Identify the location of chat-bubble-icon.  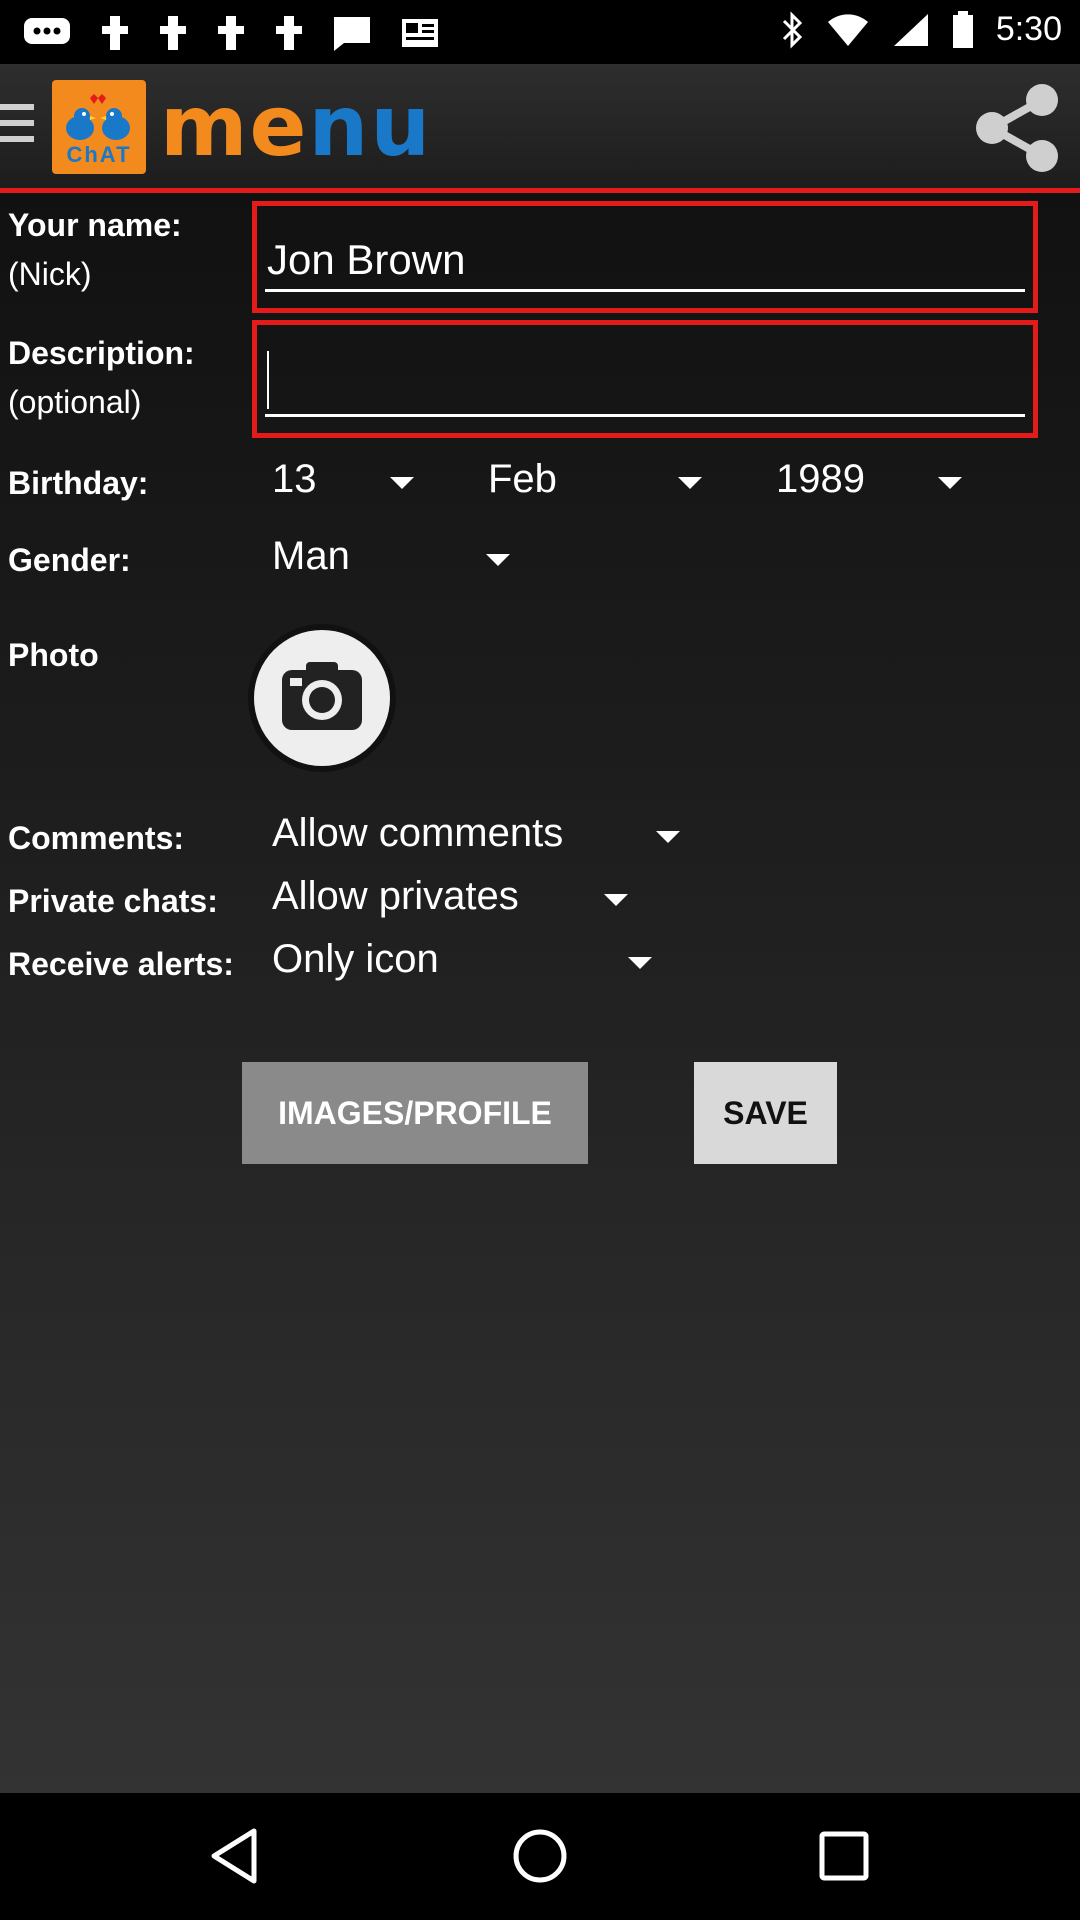
(47, 31).